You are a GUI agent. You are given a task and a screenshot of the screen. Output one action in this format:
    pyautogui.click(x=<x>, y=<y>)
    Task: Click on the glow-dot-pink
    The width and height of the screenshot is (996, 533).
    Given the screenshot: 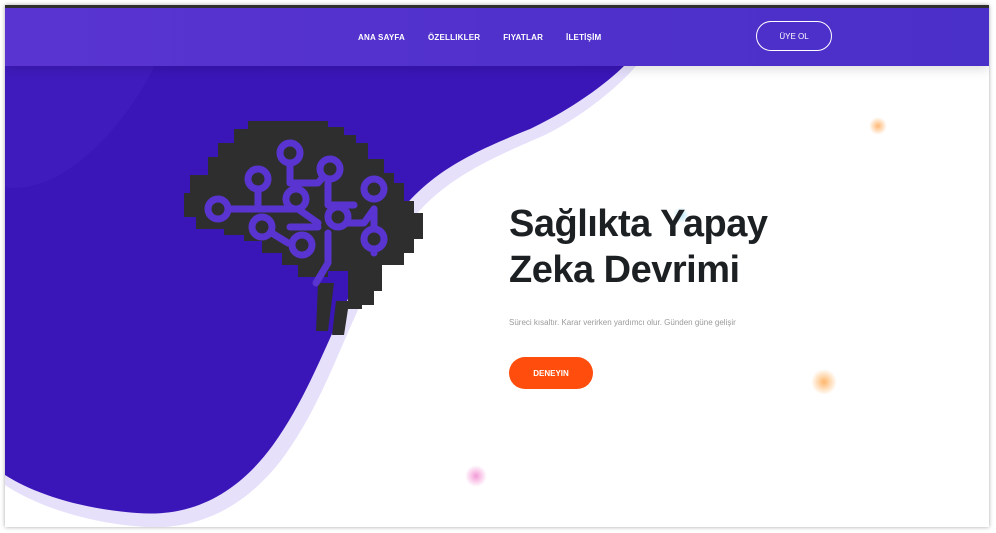 What is the action you would take?
    pyautogui.click(x=476, y=476)
    